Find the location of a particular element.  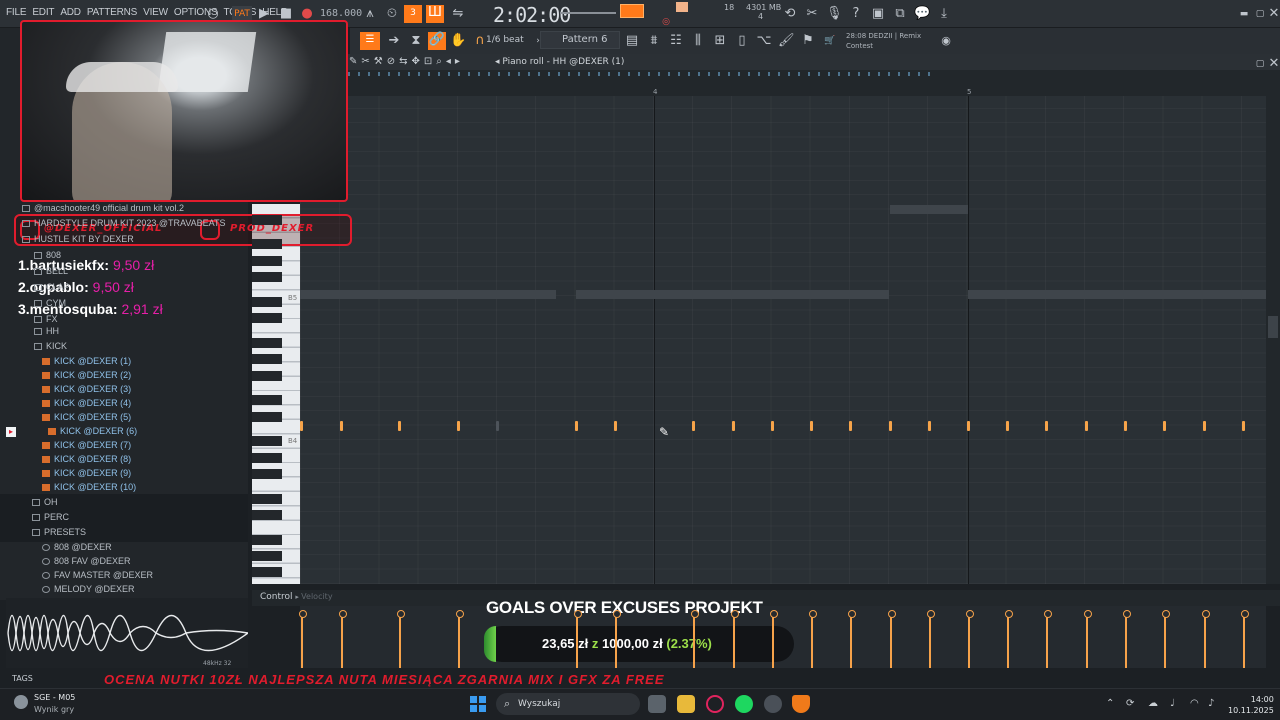

menu-patterns: PATTERNS is located at coordinates (112, 12).